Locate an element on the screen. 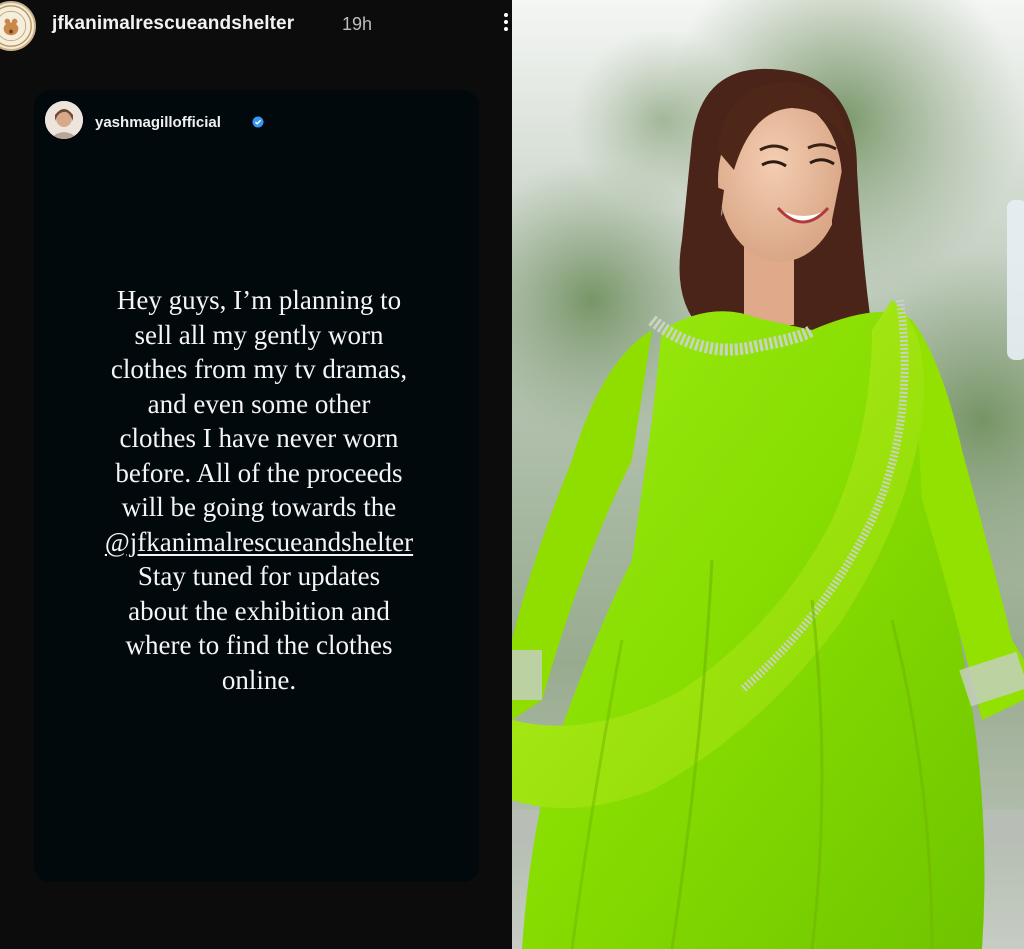 This screenshot has height=949, width=1024. message-line: will be going towards the is located at coordinates (259, 507).